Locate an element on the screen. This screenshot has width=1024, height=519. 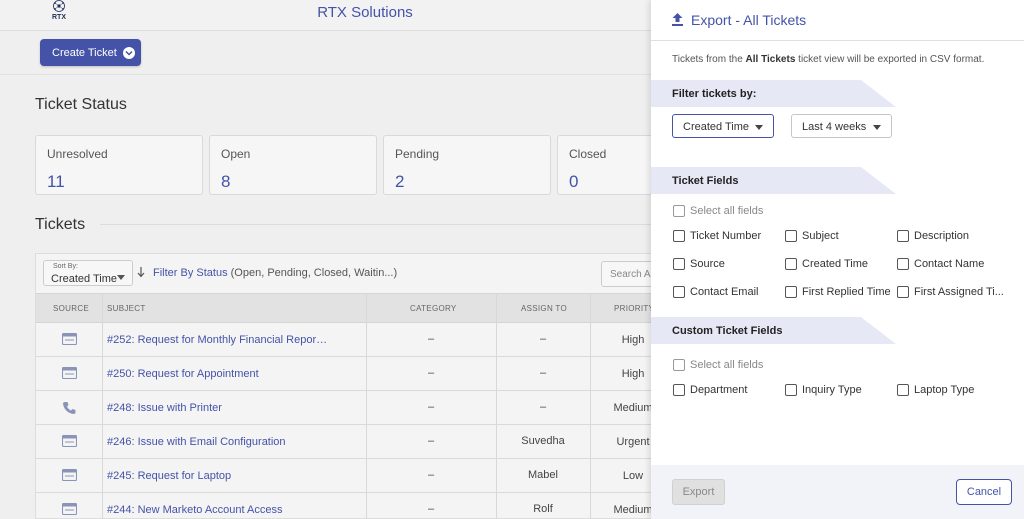
select-all-fields-checkbox: Select all fields is located at coordinates (718, 211).